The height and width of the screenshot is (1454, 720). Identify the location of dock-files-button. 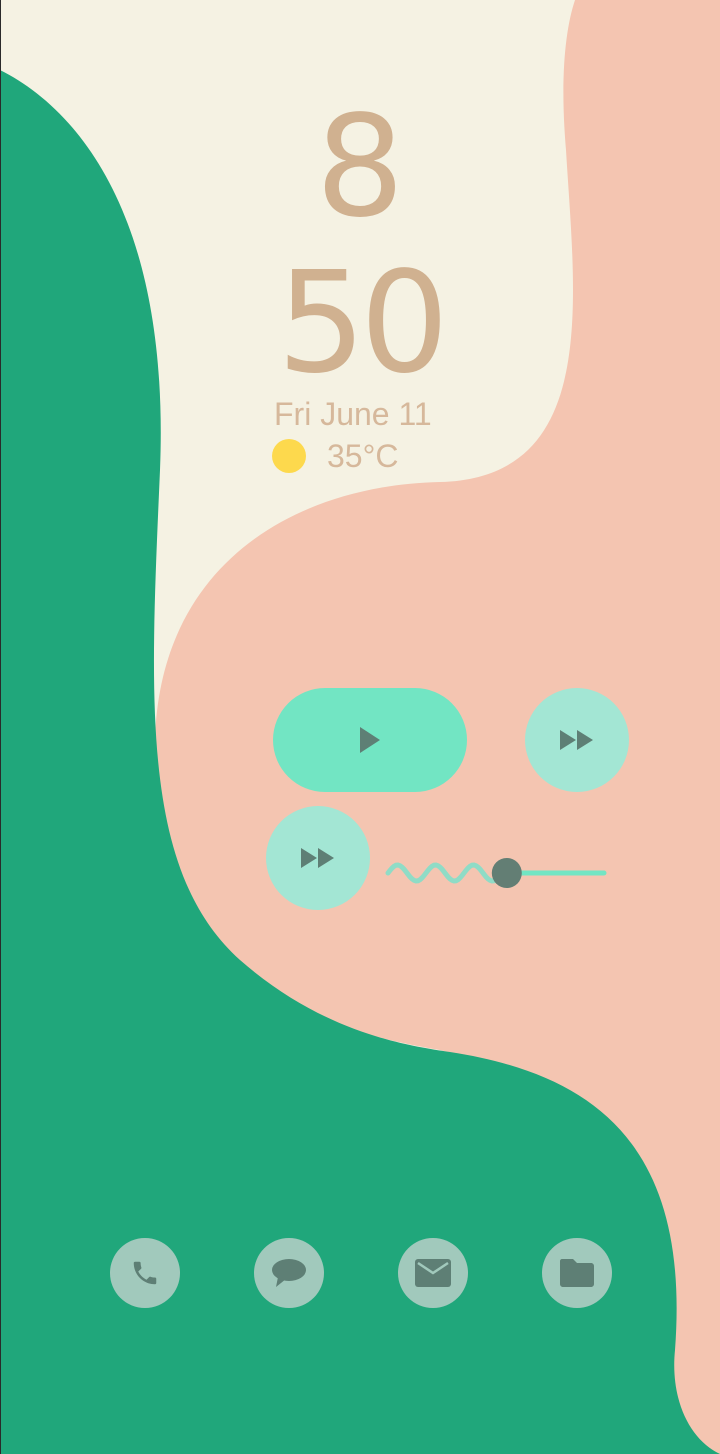
(577, 1273).